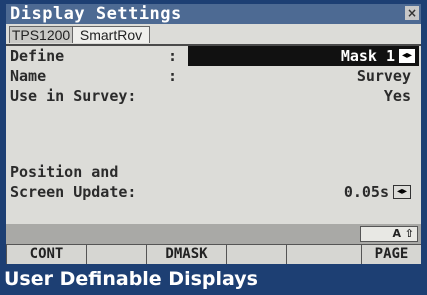 The image size is (427, 295). What do you see at coordinates (256, 254) in the screenshot?
I see `softkey-f4` at bounding box center [256, 254].